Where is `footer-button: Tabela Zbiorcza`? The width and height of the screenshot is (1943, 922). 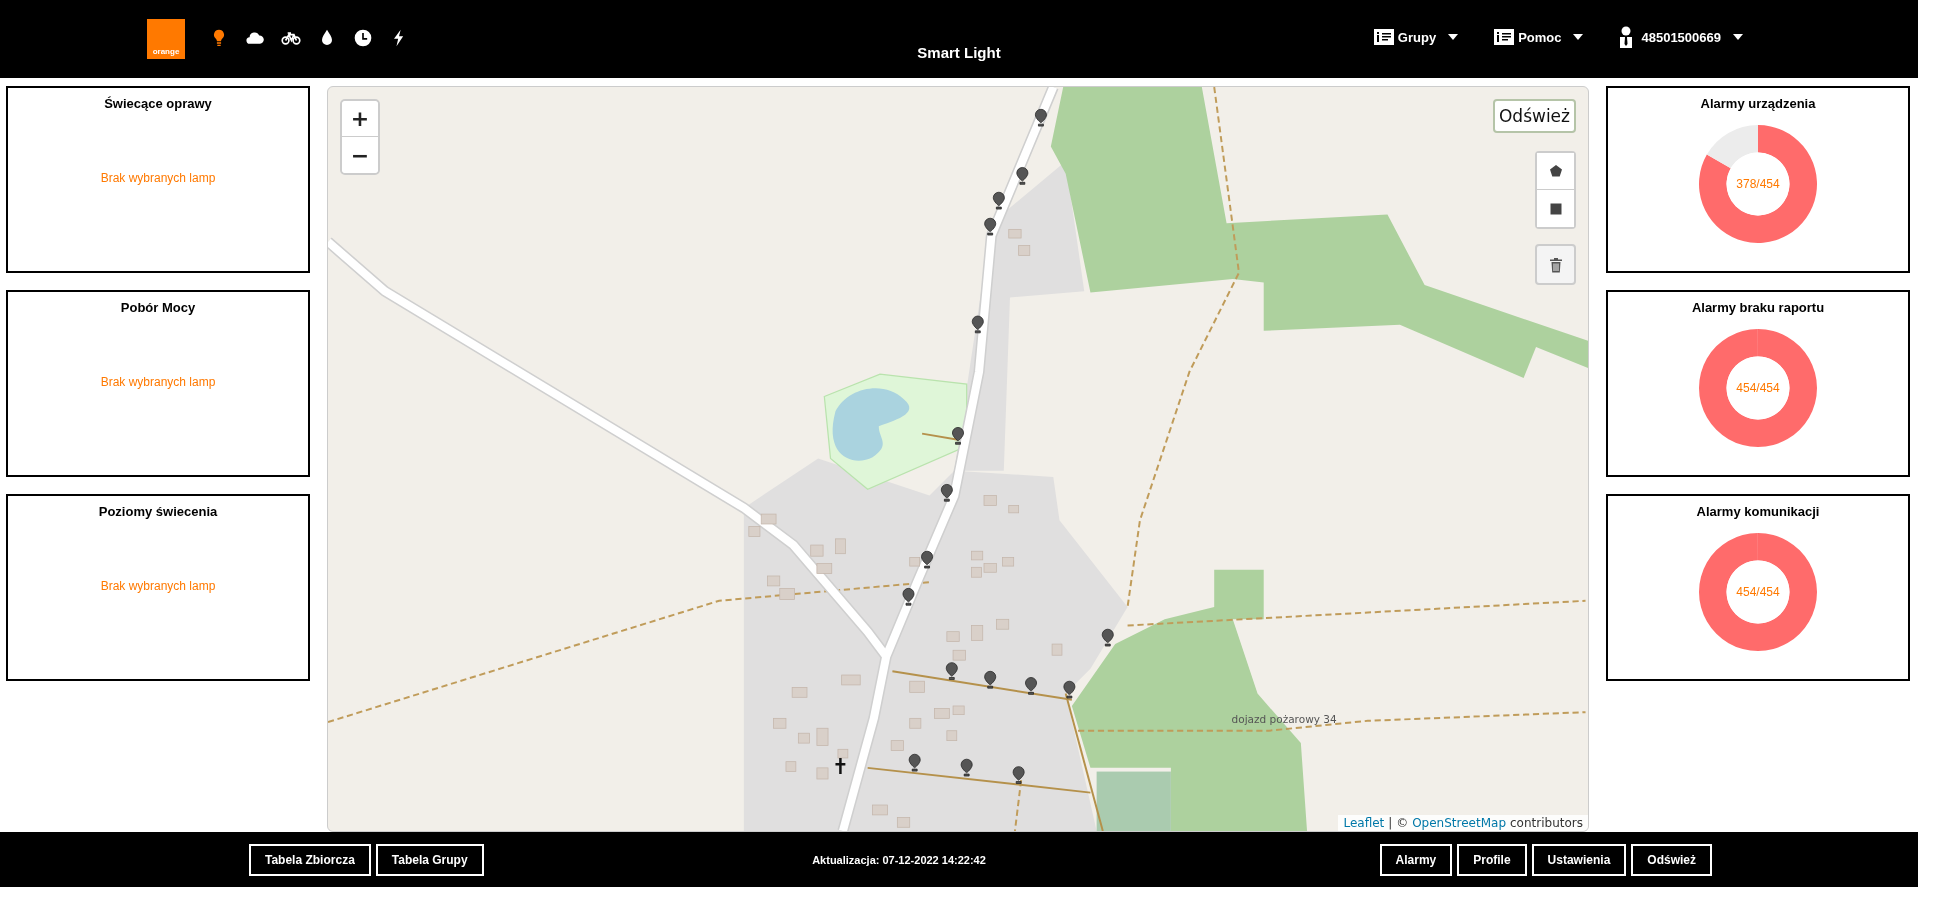 footer-button: Tabela Zbiorcza is located at coordinates (310, 859).